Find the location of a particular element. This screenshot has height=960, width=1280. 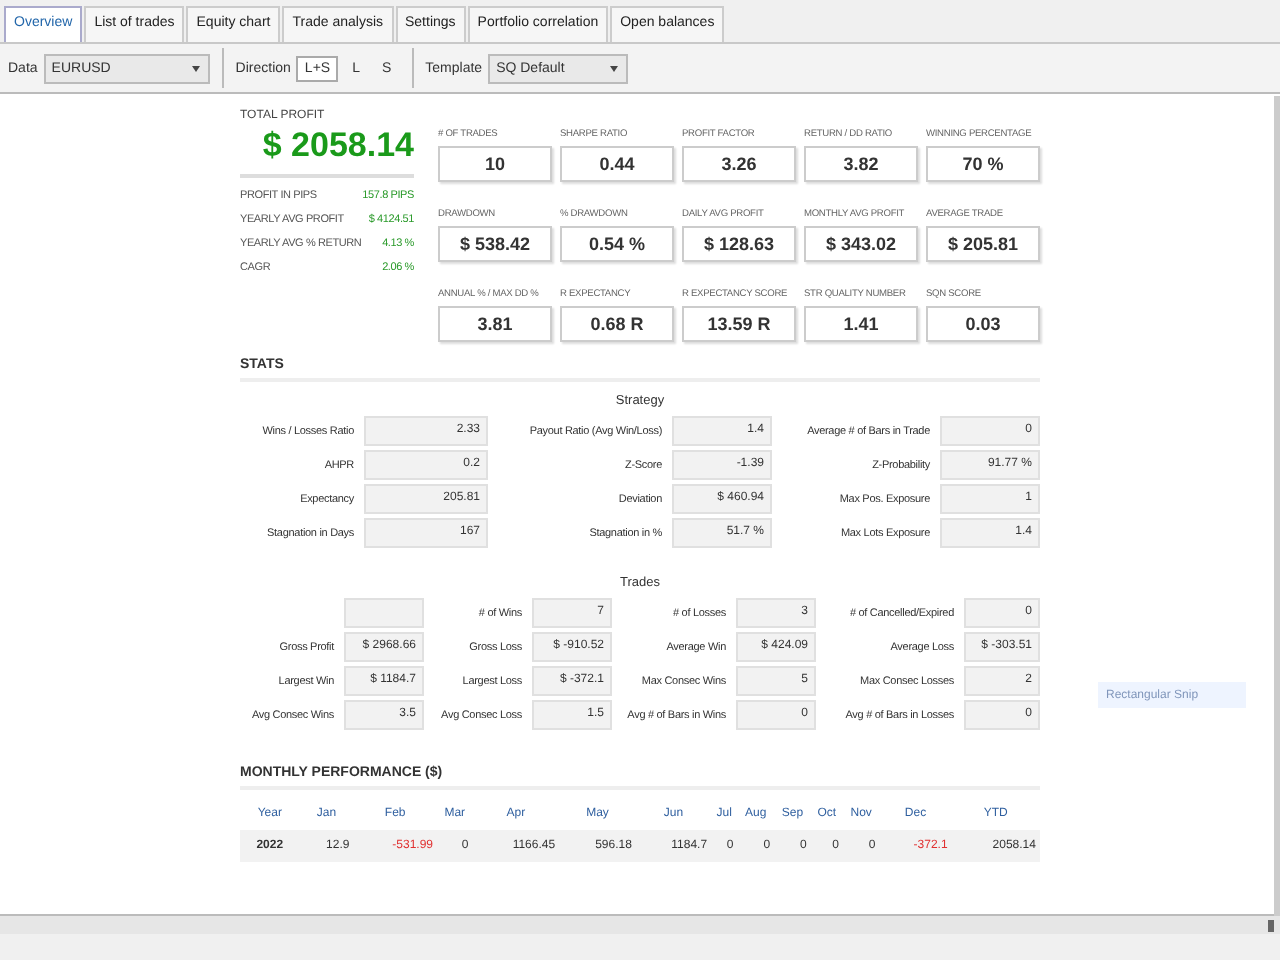

metric-value: 3.81 is located at coordinates (495, 324).